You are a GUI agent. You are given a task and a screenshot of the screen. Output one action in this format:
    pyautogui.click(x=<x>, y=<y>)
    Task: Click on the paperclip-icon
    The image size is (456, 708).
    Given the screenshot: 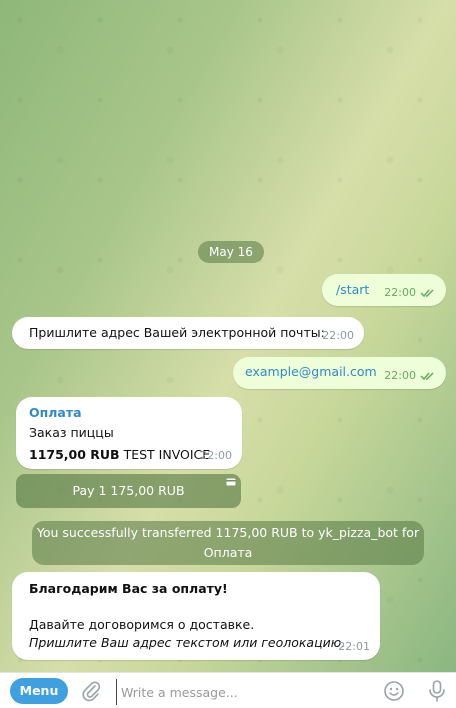 What is the action you would take?
    pyautogui.click(x=91, y=691)
    